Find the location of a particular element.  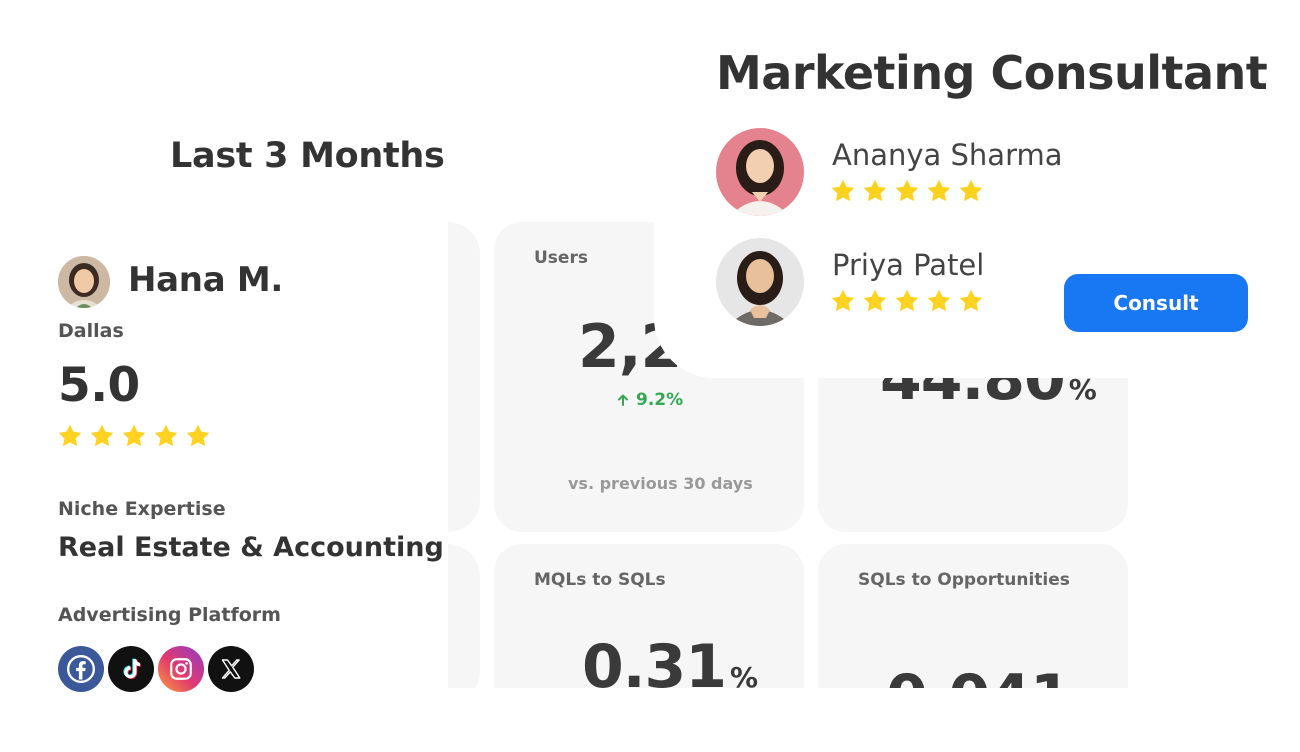

period-title: Last 3 Months is located at coordinates (307, 156).